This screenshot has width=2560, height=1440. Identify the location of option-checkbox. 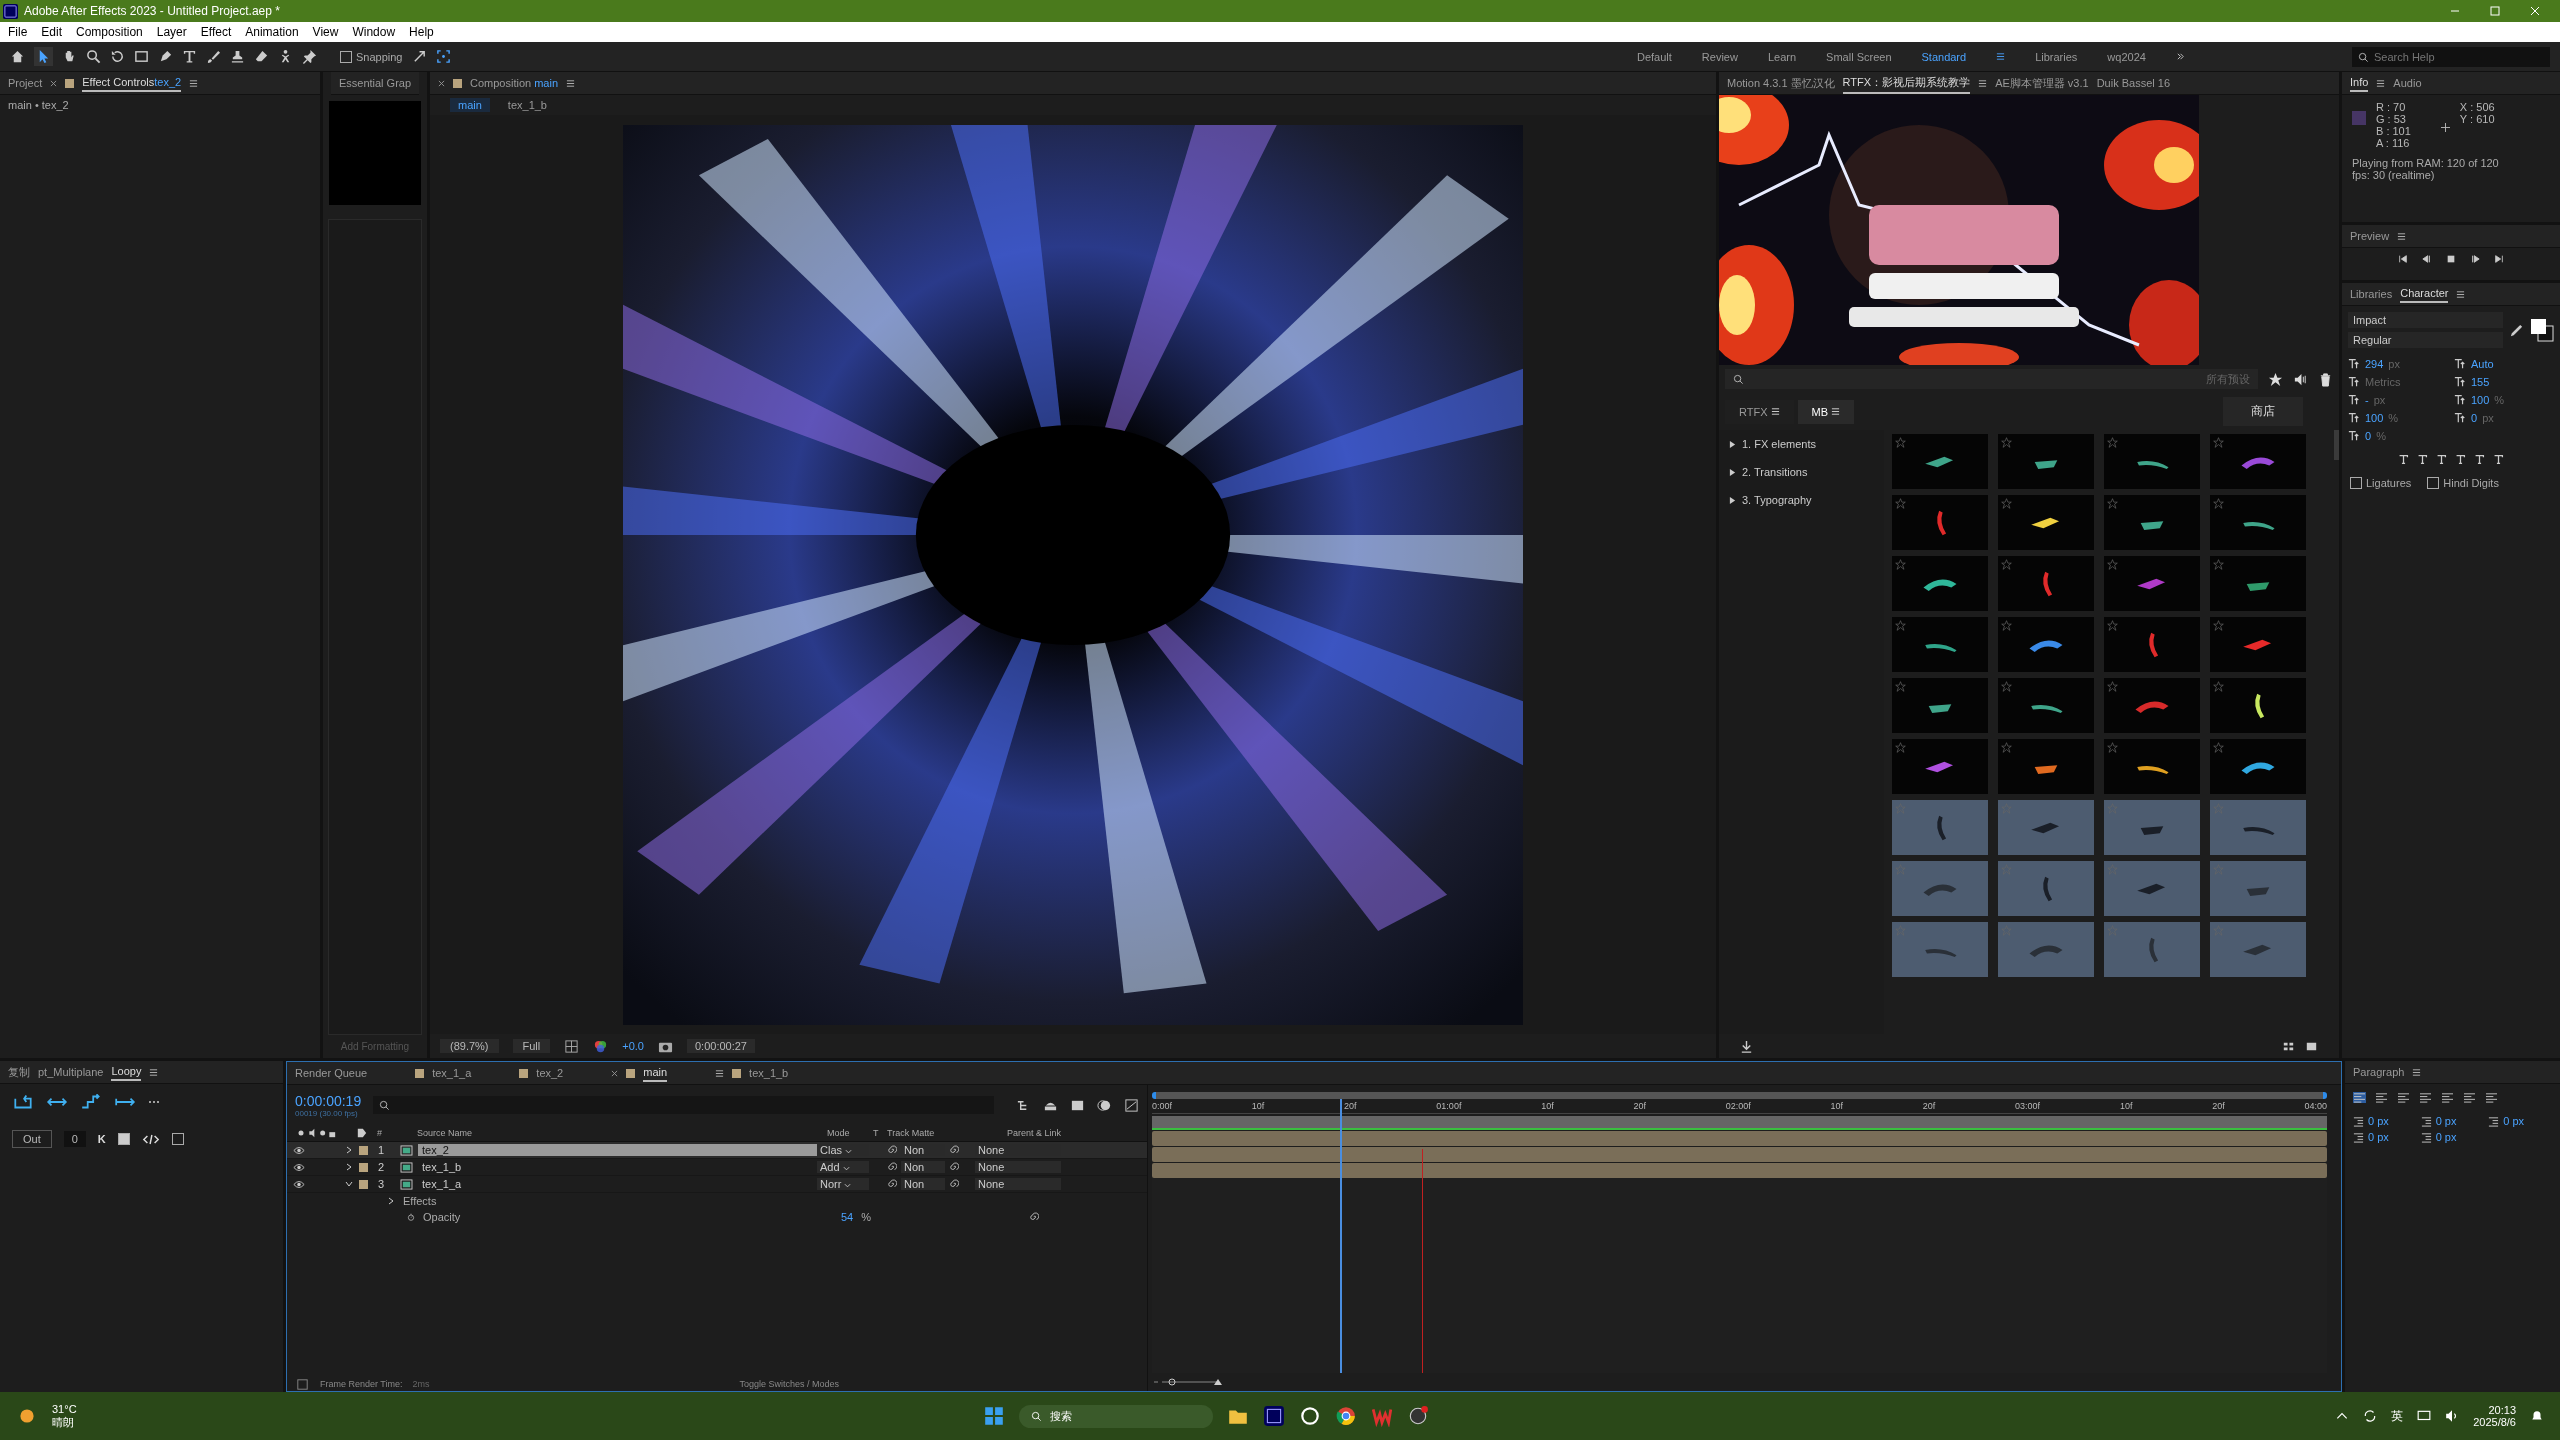
(2433, 483).